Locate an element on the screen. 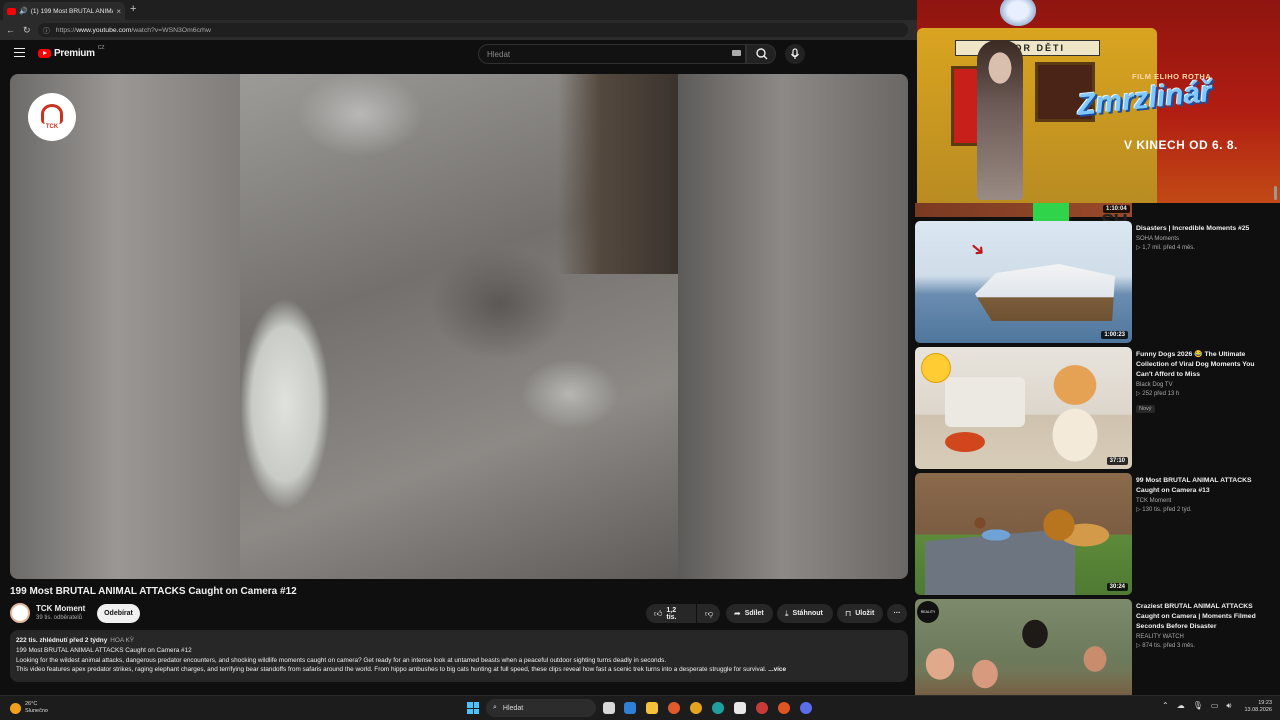 The width and height of the screenshot is (1280, 720). voice-search-button is located at coordinates (795, 54).